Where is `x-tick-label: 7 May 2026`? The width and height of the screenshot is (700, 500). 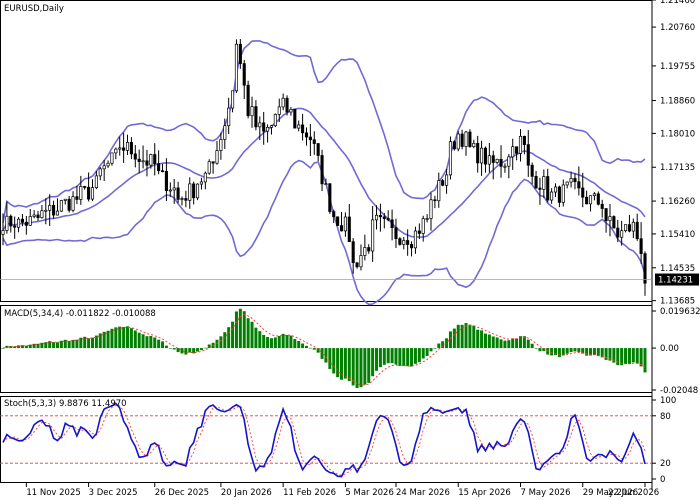
x-tick-label: 7 May 2026 is located at coordinates (545, 493).